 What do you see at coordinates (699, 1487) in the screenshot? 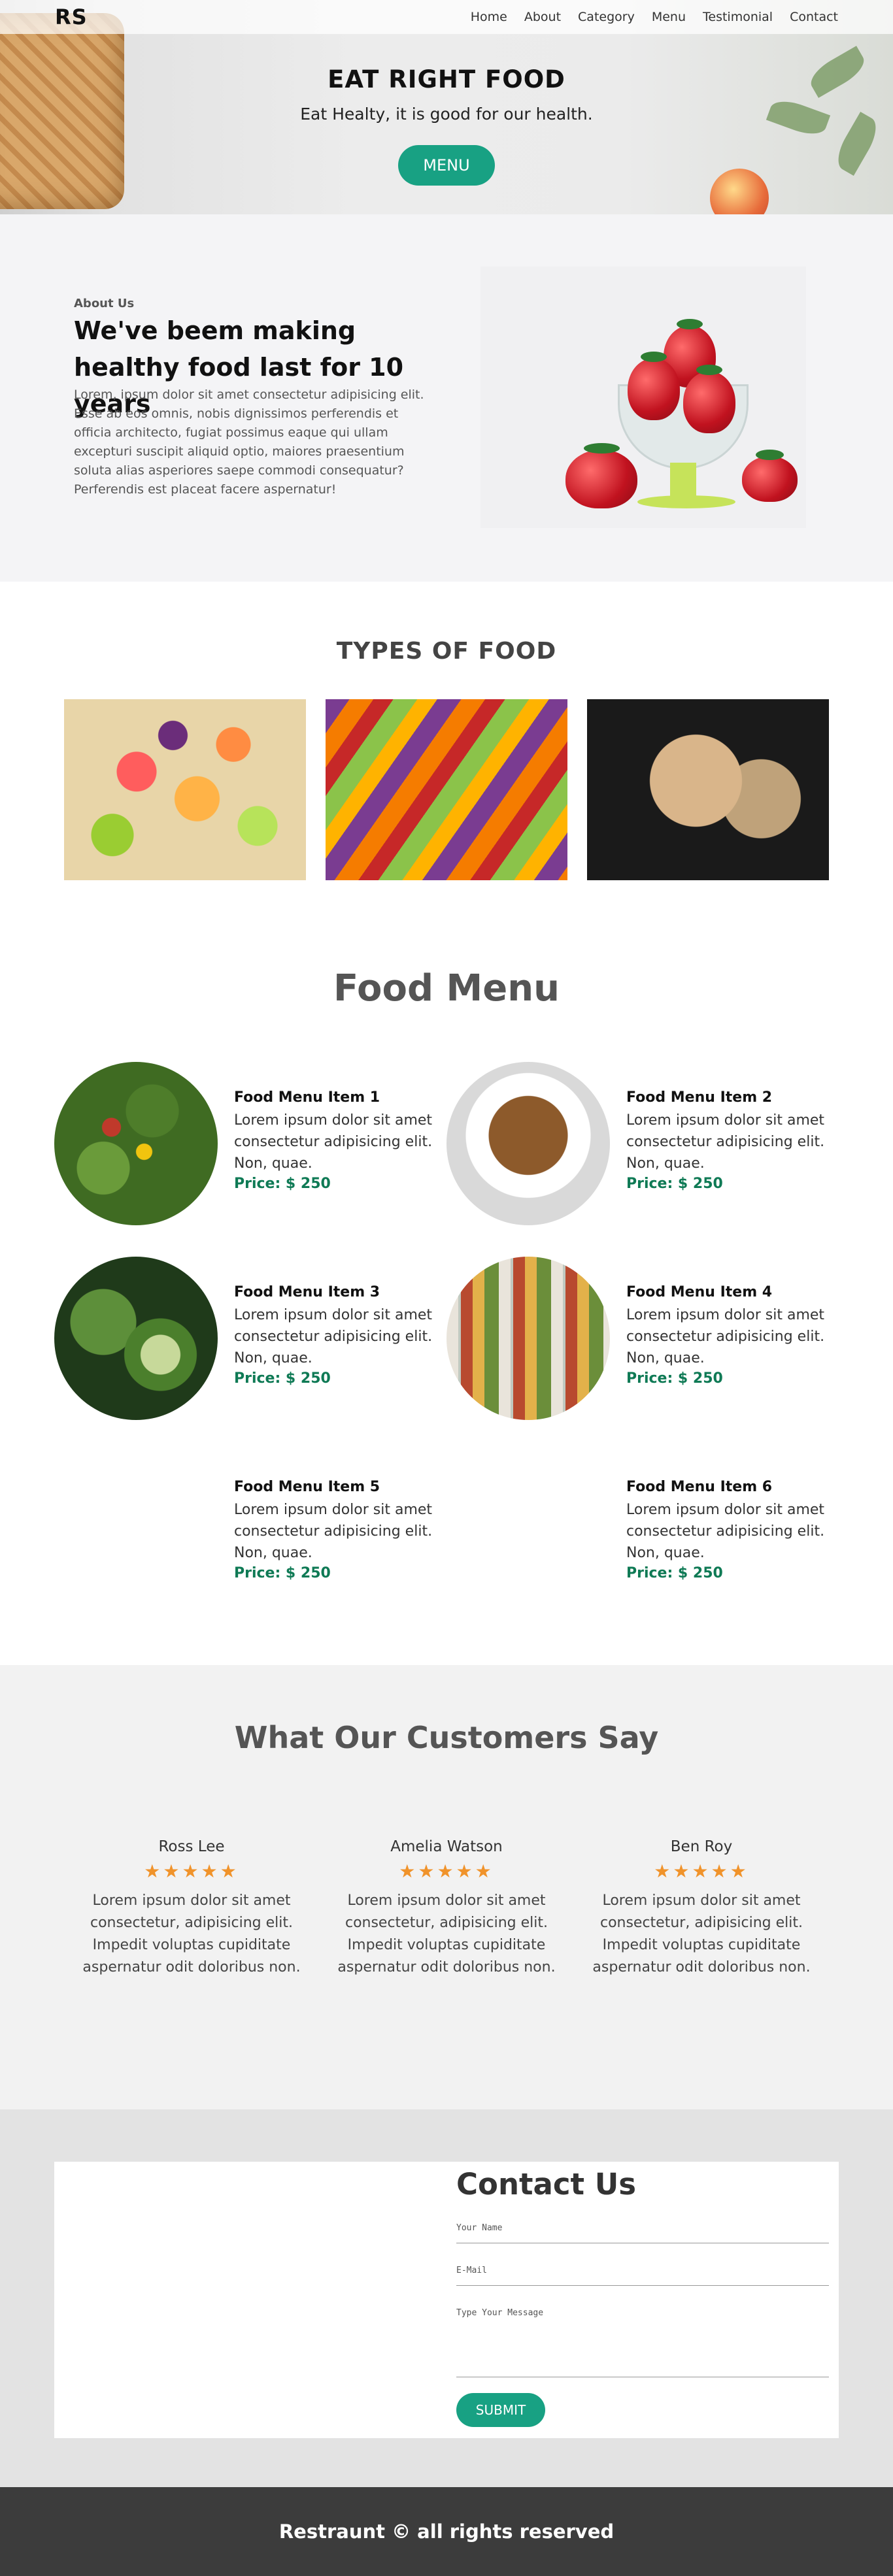
I see `menu-item-name: Food Menu Item 6` at bounding box center [699, 1487].